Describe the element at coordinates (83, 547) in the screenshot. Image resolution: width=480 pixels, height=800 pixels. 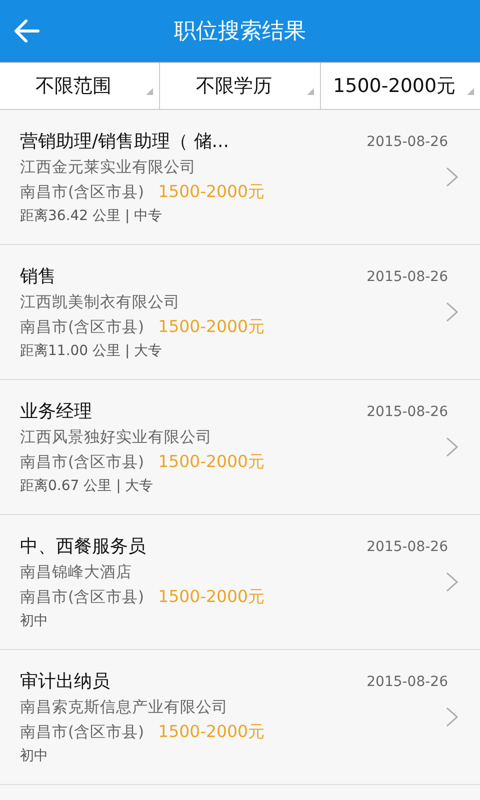
I see `job-title: 中、西餐服务员` at that location.